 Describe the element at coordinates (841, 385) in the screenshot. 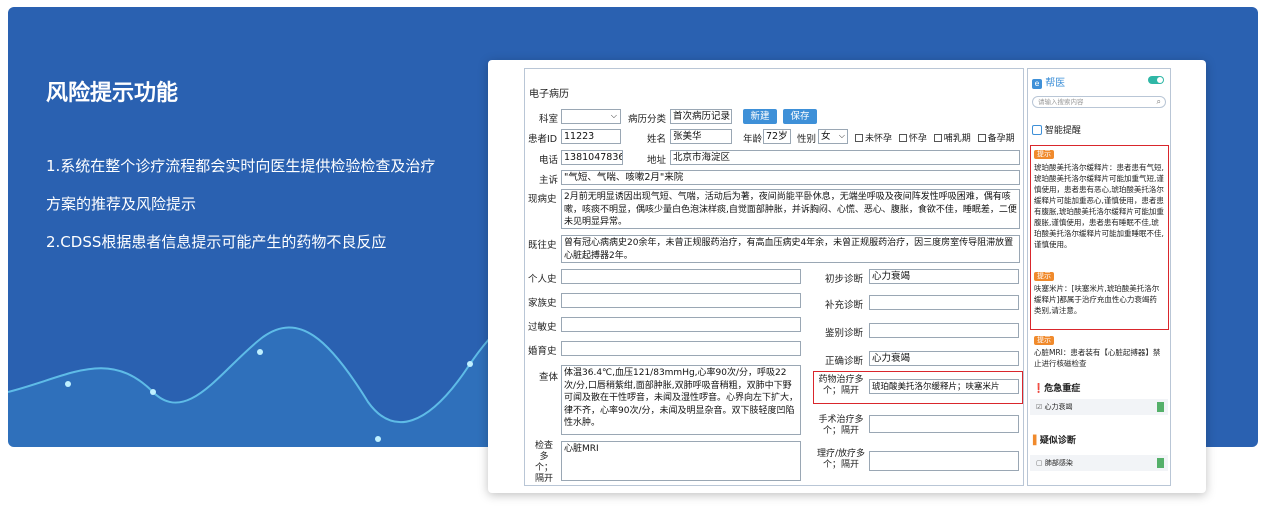

I see `drug-treatment-label: 药物治疗多个；隔开` at that location.